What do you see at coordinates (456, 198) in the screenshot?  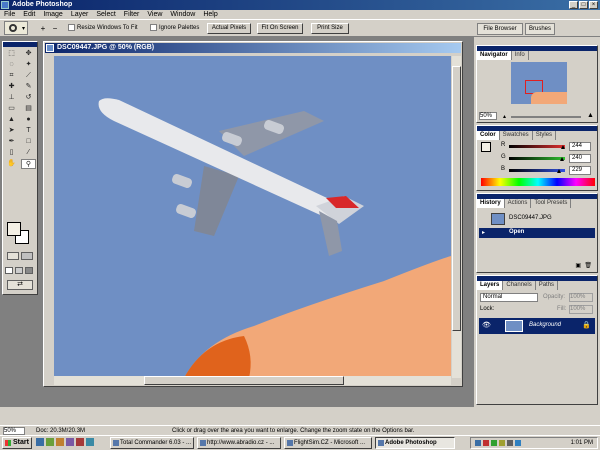 I see `vertical-scroll-thumb` at bounding box center [456, 198].